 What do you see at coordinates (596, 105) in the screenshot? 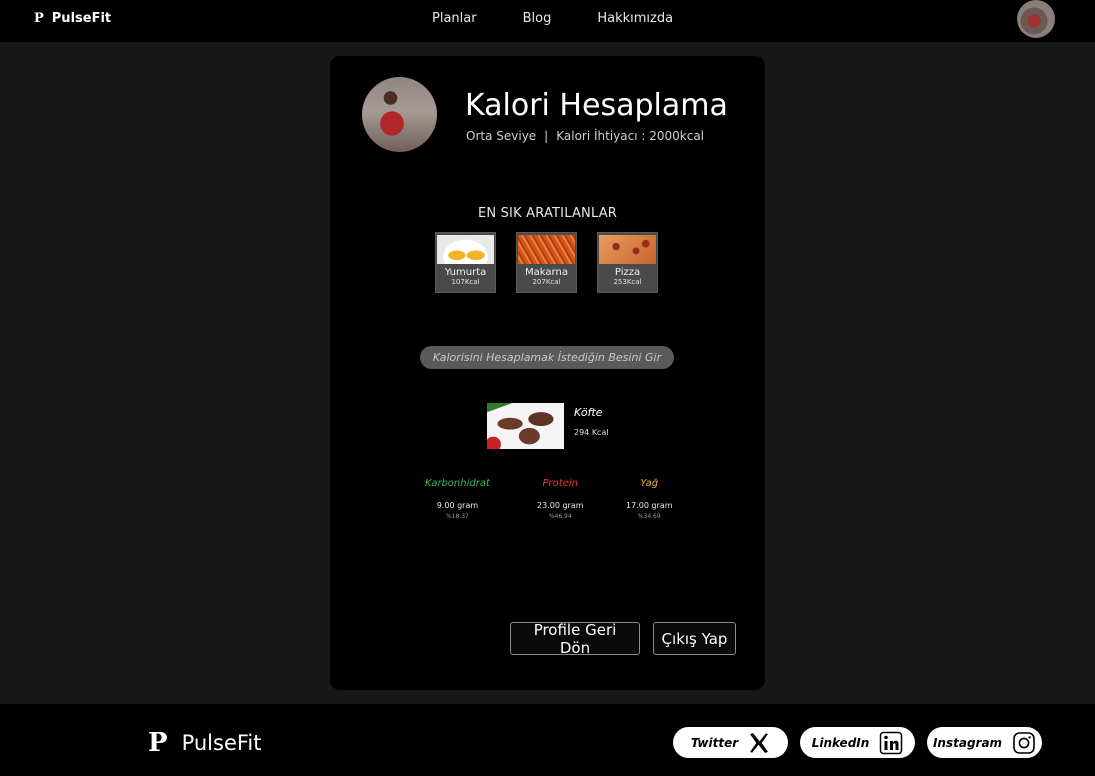
I see `page-title: Kalori Hesaplama` at bounding box center [596, 105].